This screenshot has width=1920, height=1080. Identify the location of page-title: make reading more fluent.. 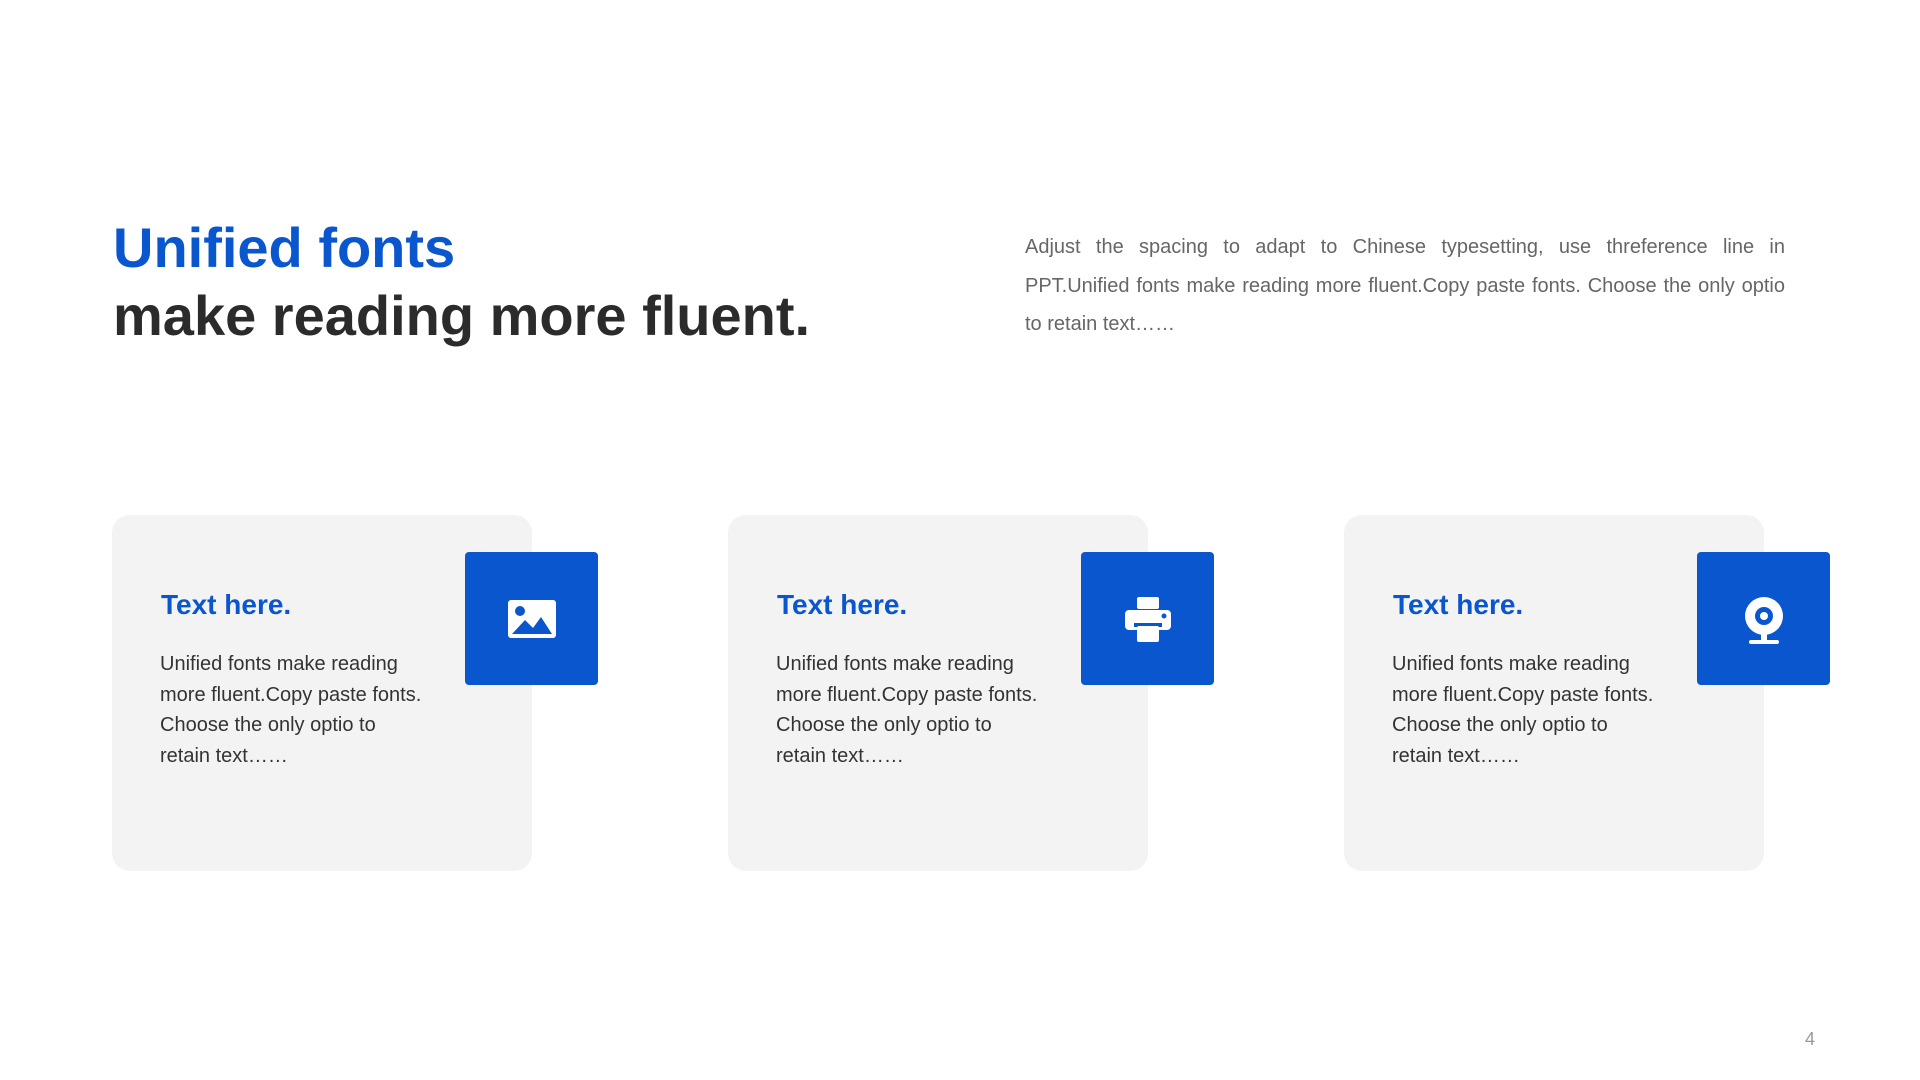
(462, 315).